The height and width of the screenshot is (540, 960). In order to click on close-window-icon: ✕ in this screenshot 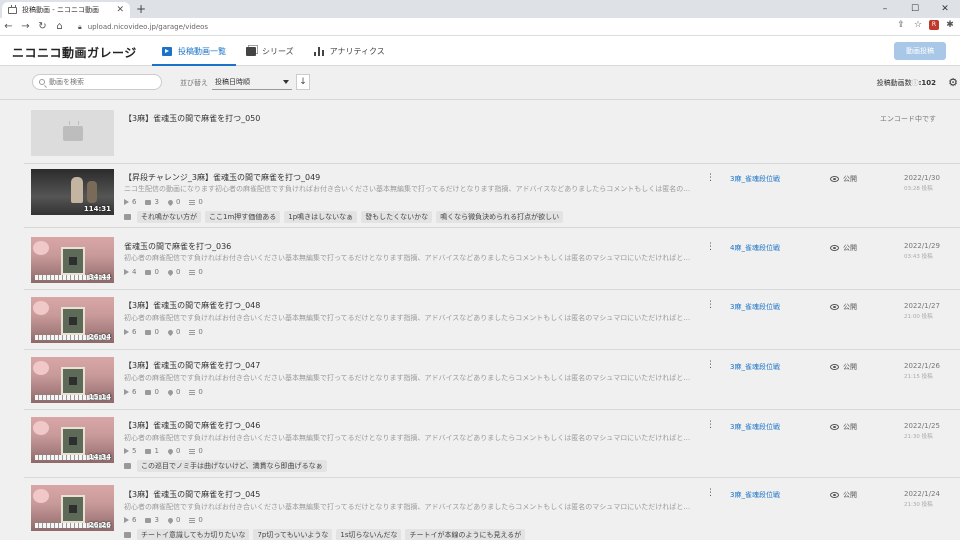, I will do `click(945, 9)`.